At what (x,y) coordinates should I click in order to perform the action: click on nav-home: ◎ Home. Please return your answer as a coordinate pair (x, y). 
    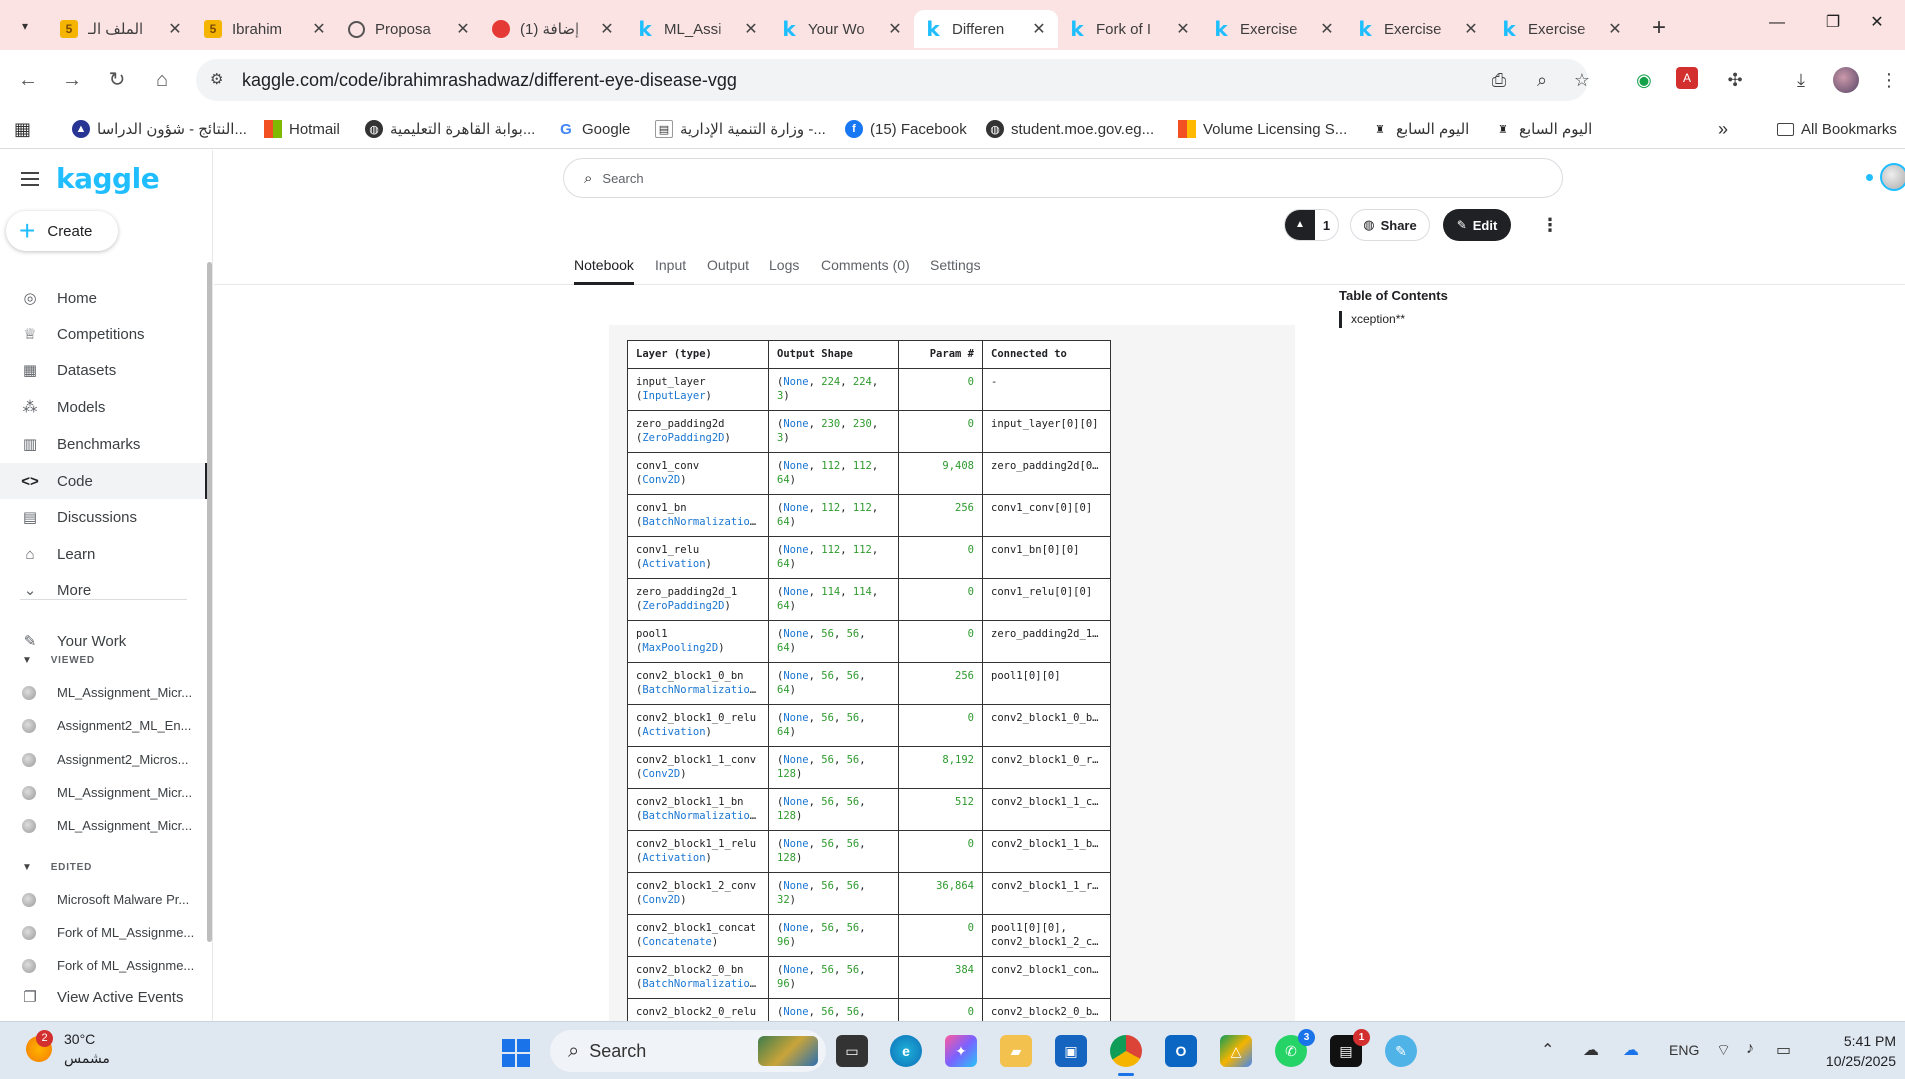
    Looking at the image, I should click on (104, 298).